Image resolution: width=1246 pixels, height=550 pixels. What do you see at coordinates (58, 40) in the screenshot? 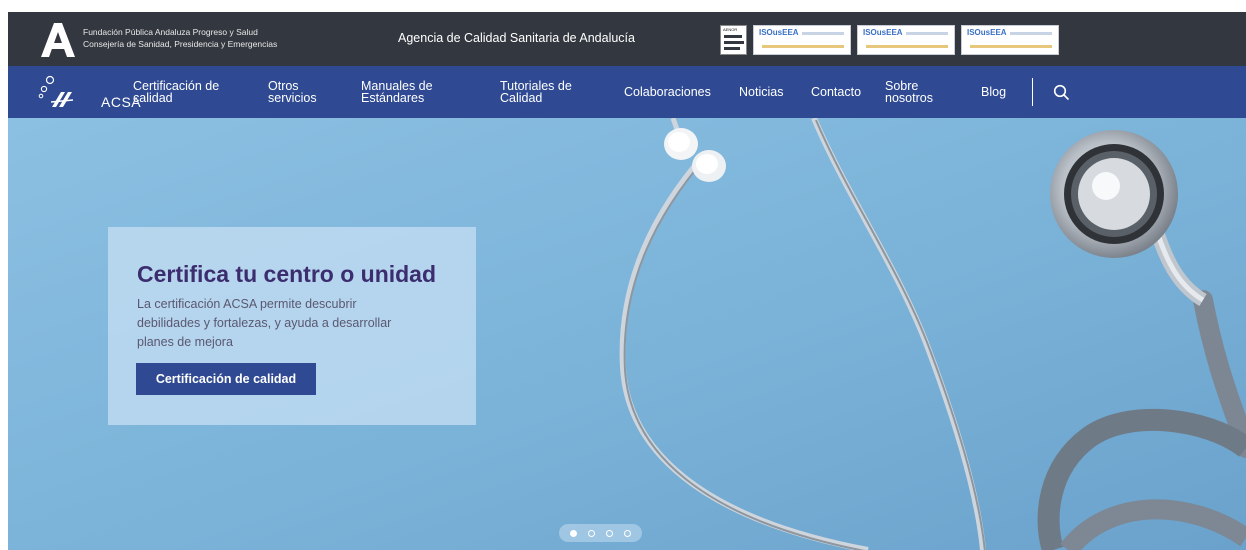
I see `junta-andalucia-logo` at bounding box center [58, 40].